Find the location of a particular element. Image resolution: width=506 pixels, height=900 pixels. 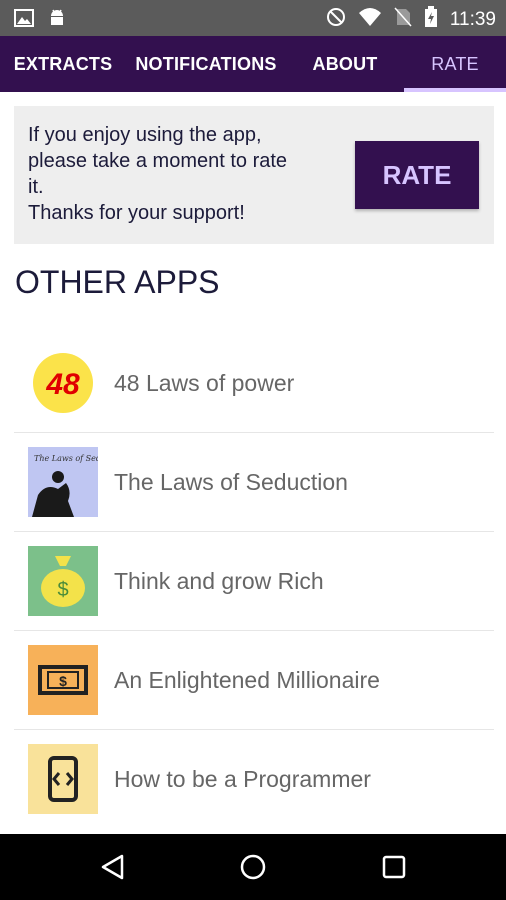

tab-label: RATE is located at coordinates (455, 63).